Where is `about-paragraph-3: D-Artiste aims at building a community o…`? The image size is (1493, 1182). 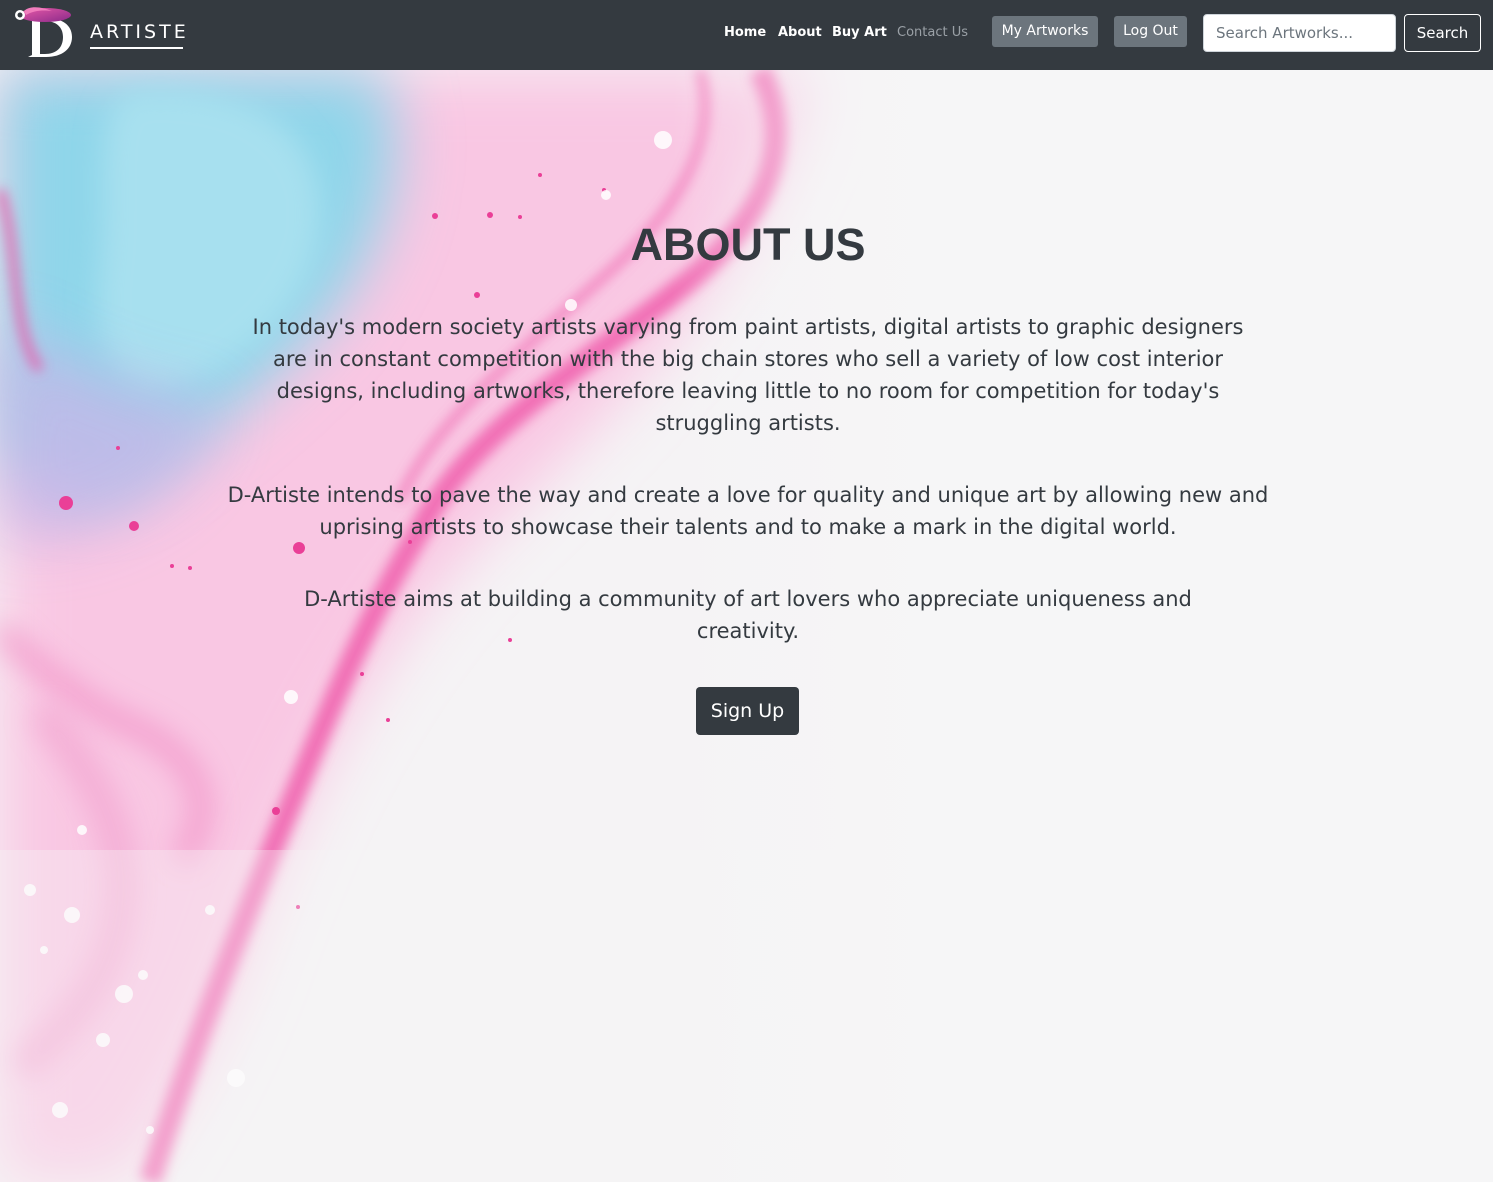 about-paragraph-3: D-Artiste aims at building a community o… is located at coordinates (748, 615).